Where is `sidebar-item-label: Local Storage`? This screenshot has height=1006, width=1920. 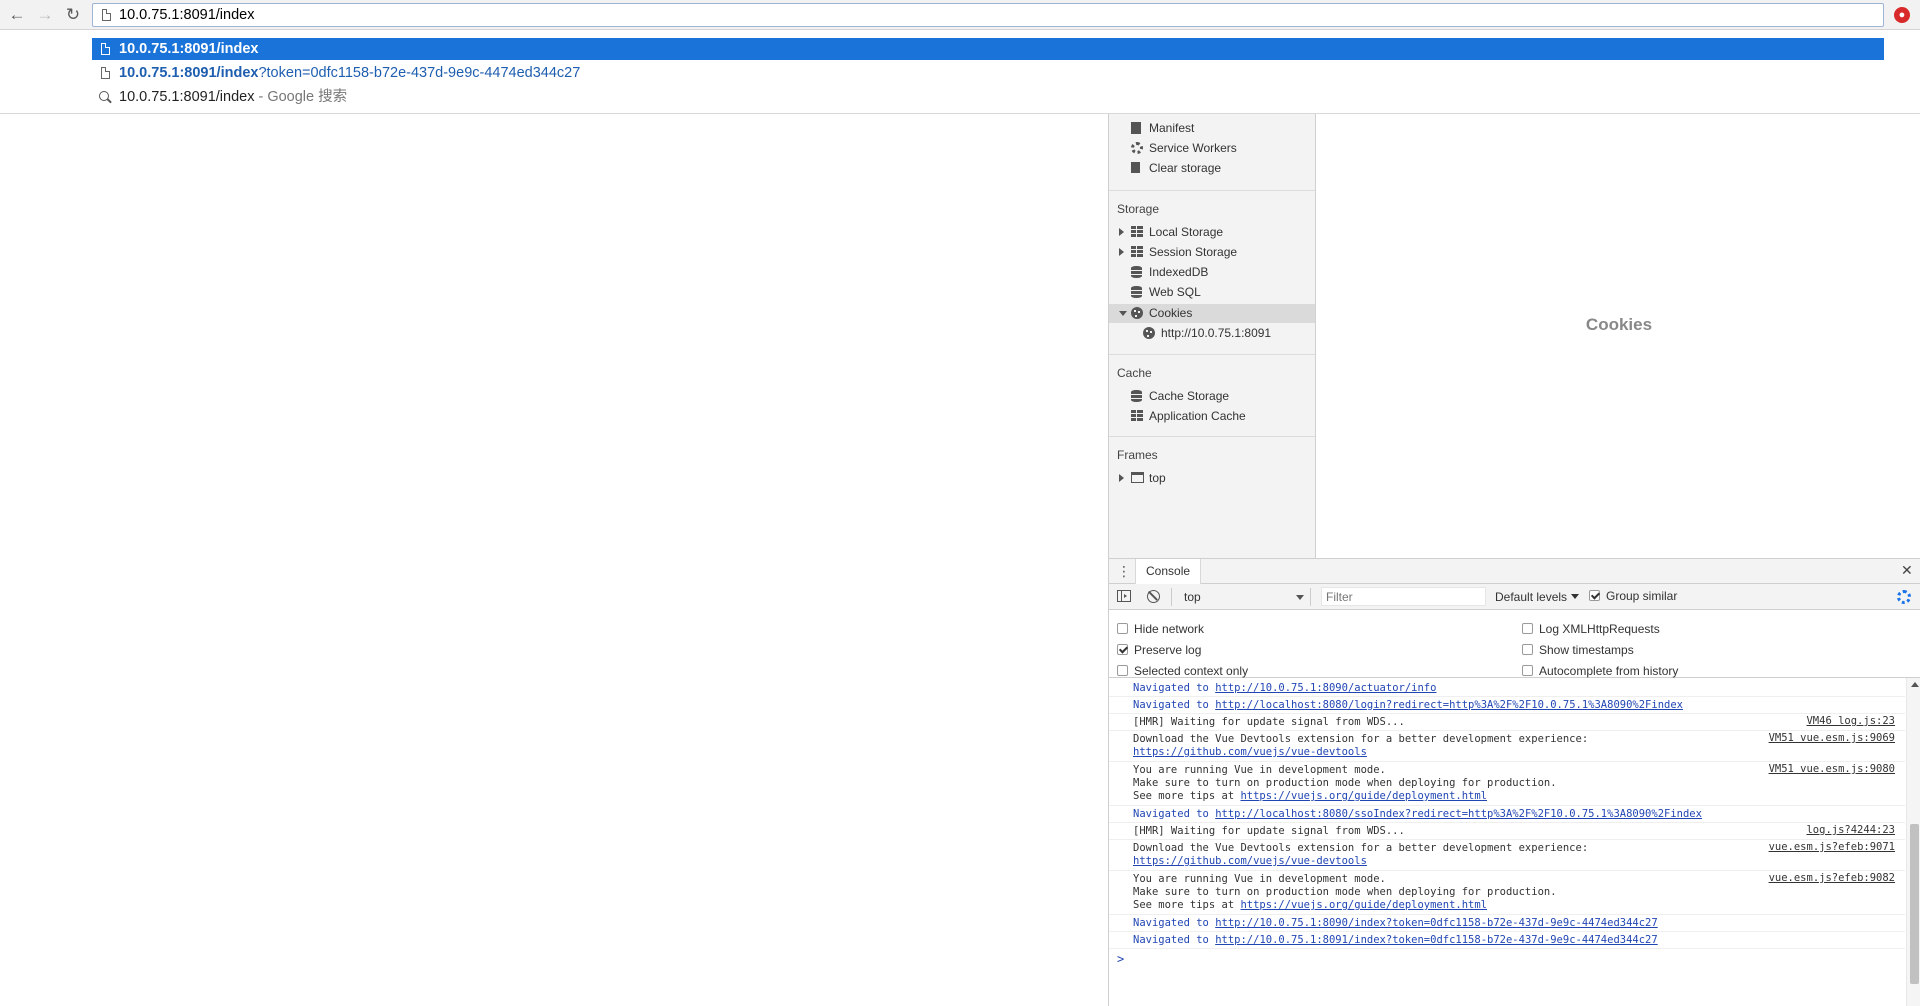
sidebar-item-label: Local Storage is located at coordinates (1186, 232).